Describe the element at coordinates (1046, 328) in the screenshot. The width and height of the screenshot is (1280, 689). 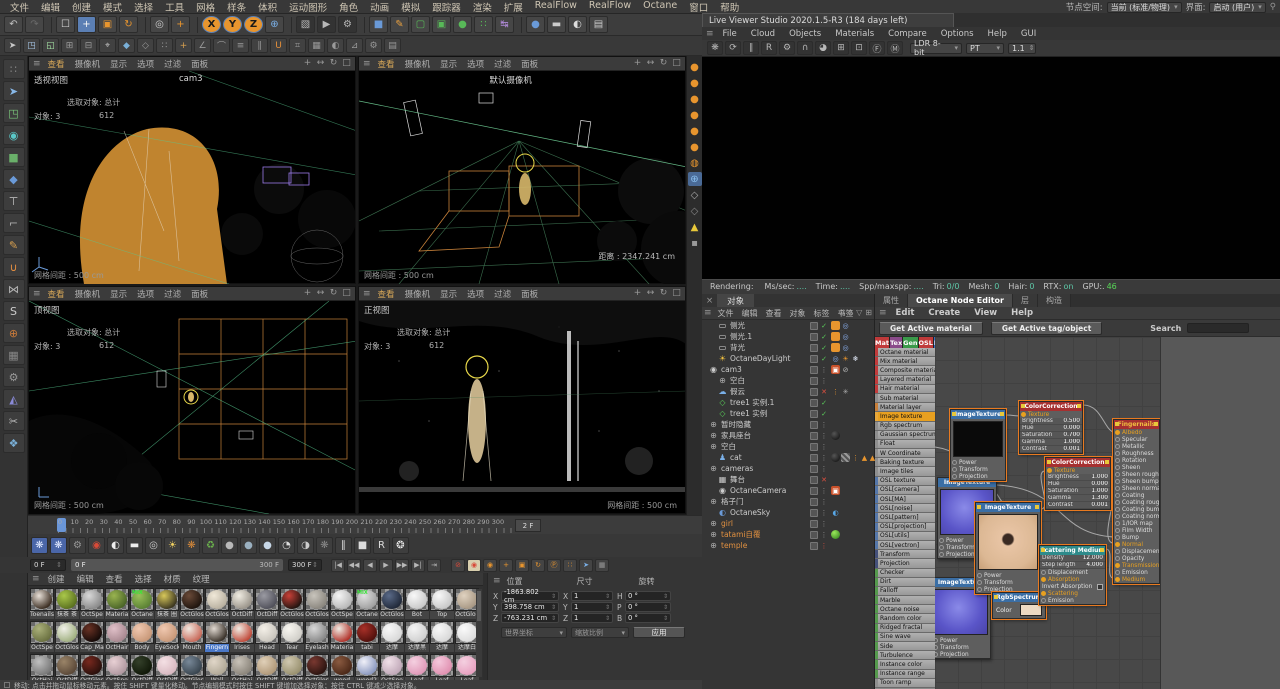
I see `get-active-tag-button: Get Active tag/object` at that location.